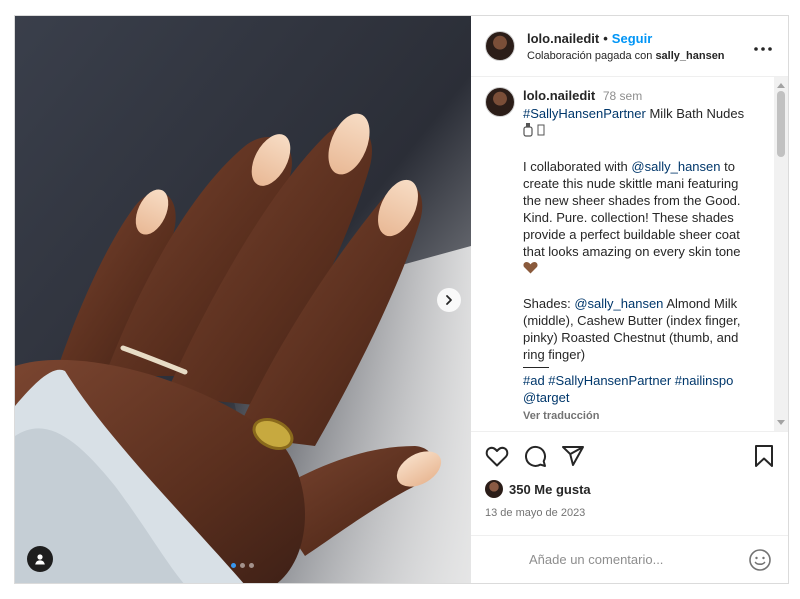 The height and width of the screenshot is (599, 800). I want to click on like-button, so click(497, 456).